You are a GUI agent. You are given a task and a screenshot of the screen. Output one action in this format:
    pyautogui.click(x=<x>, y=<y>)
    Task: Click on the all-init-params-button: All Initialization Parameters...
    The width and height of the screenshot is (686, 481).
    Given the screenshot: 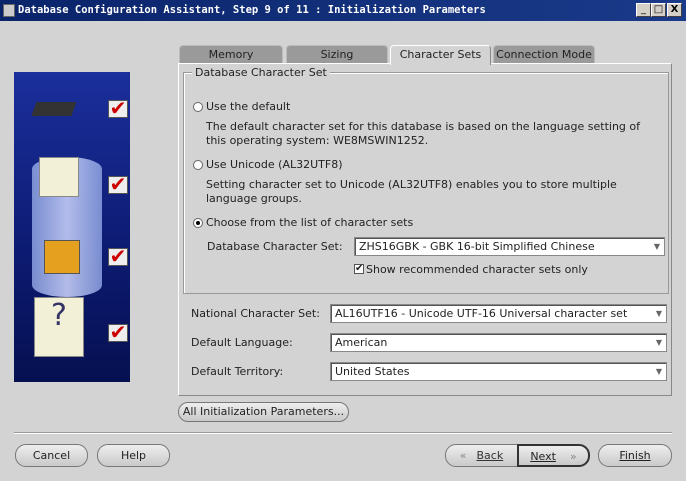 What is the action you would take?
    pyautogui.click(x=263, y=412)
    